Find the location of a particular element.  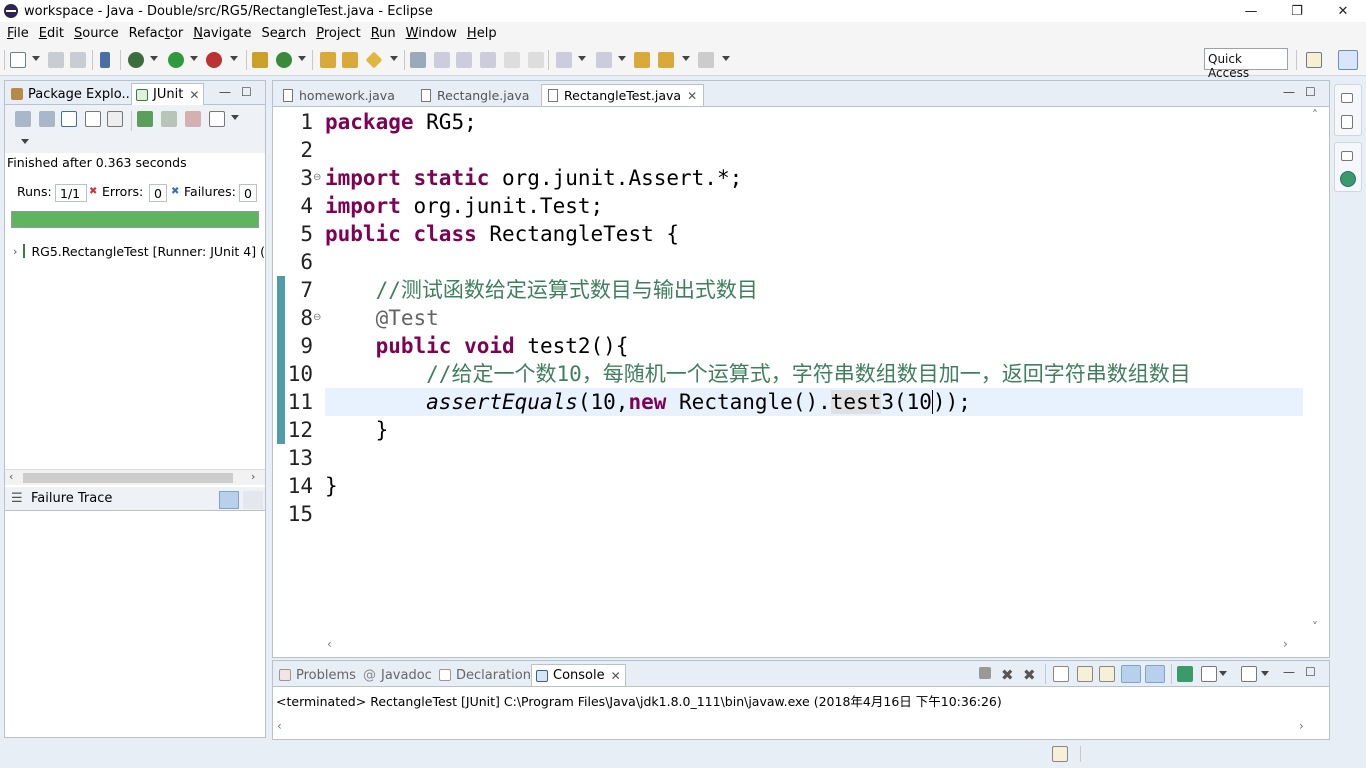

previous-failure-icon is located at coordinates (47, 119).